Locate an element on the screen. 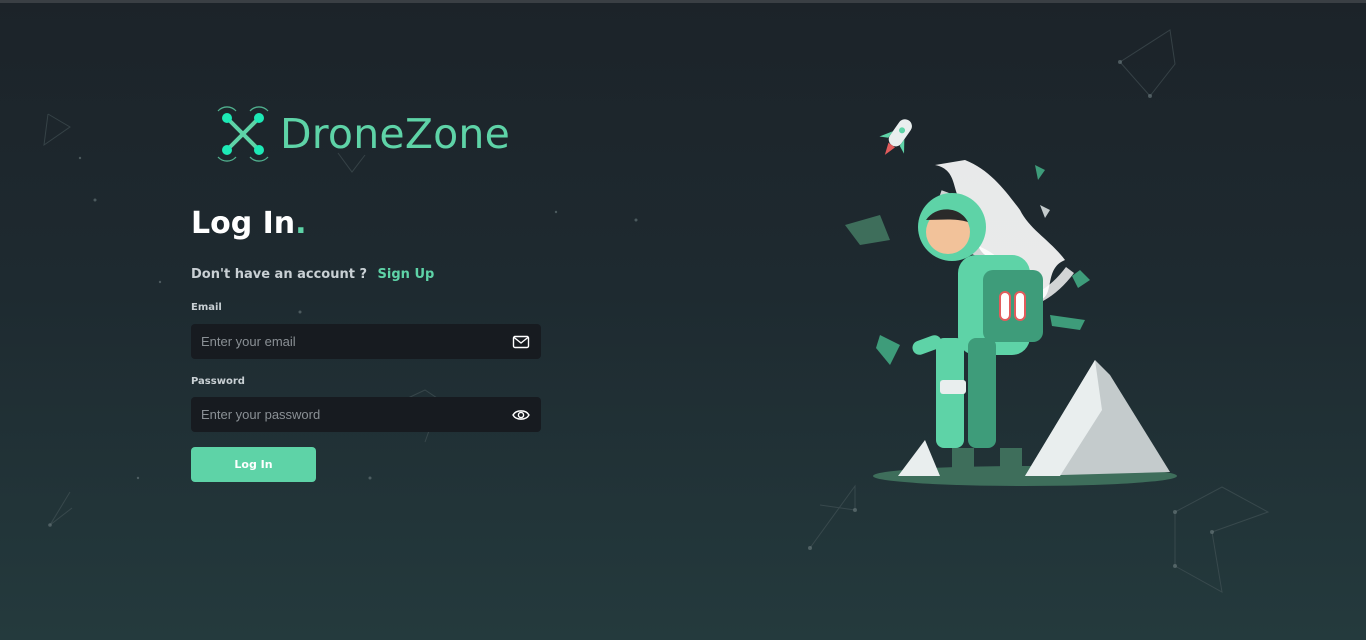  drone-icon is located at coordinates (243, 134).